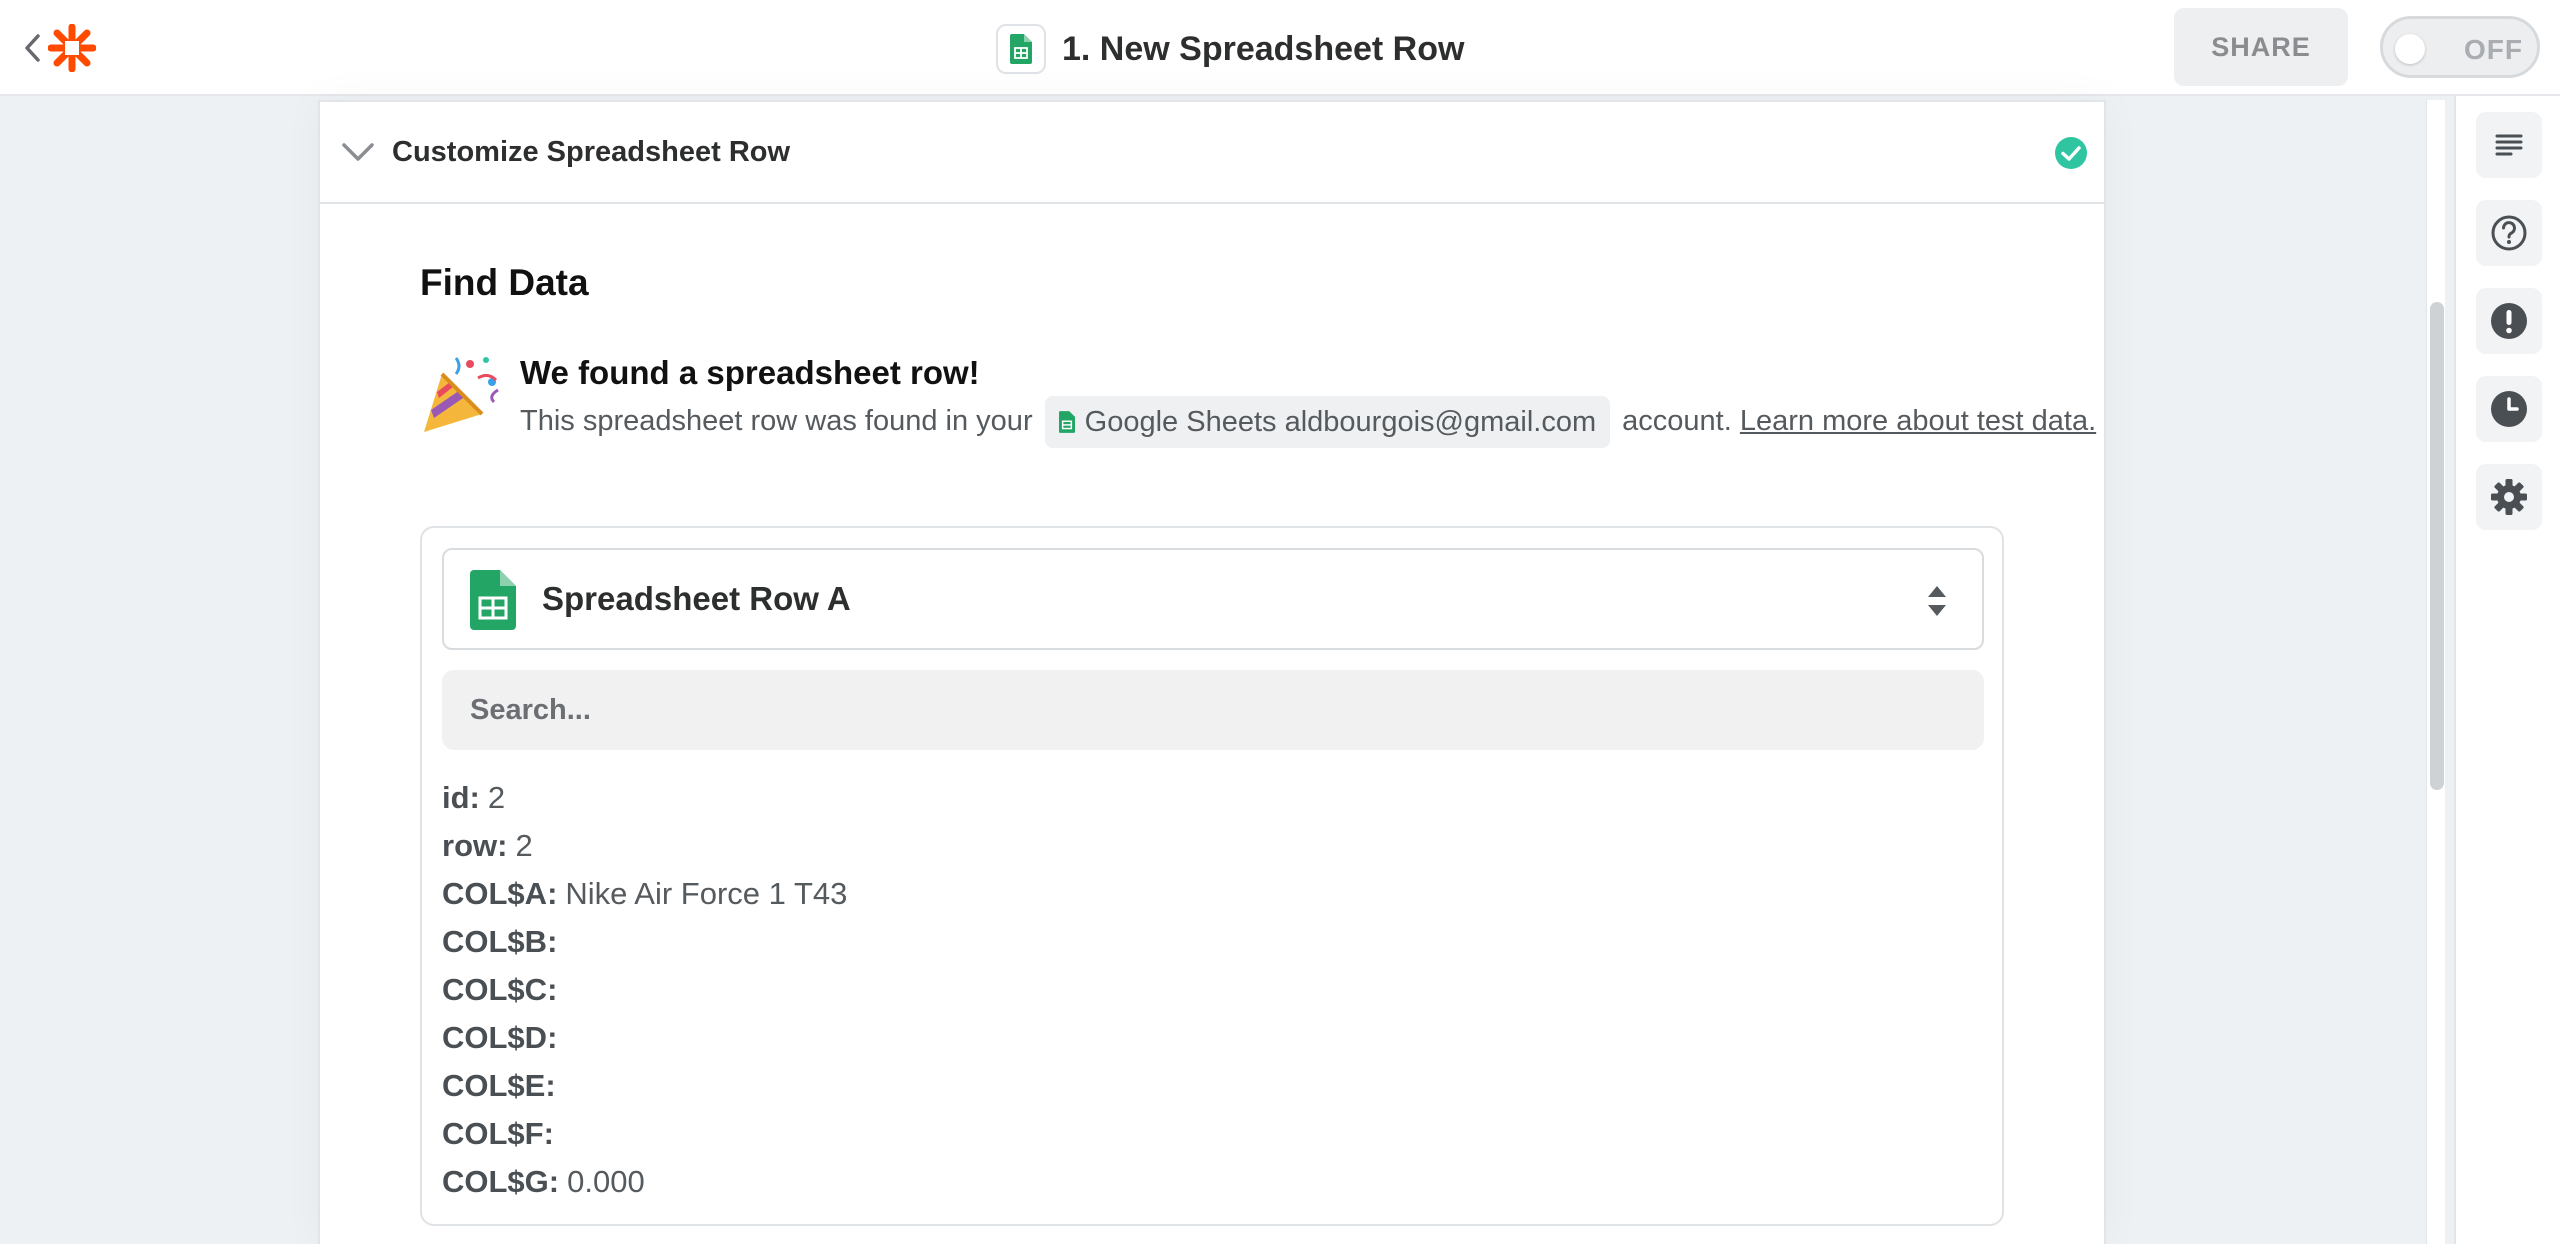 The width and height of the screenshot is (2560, 1244). I want to click on settings-button, so click(2509, 497).